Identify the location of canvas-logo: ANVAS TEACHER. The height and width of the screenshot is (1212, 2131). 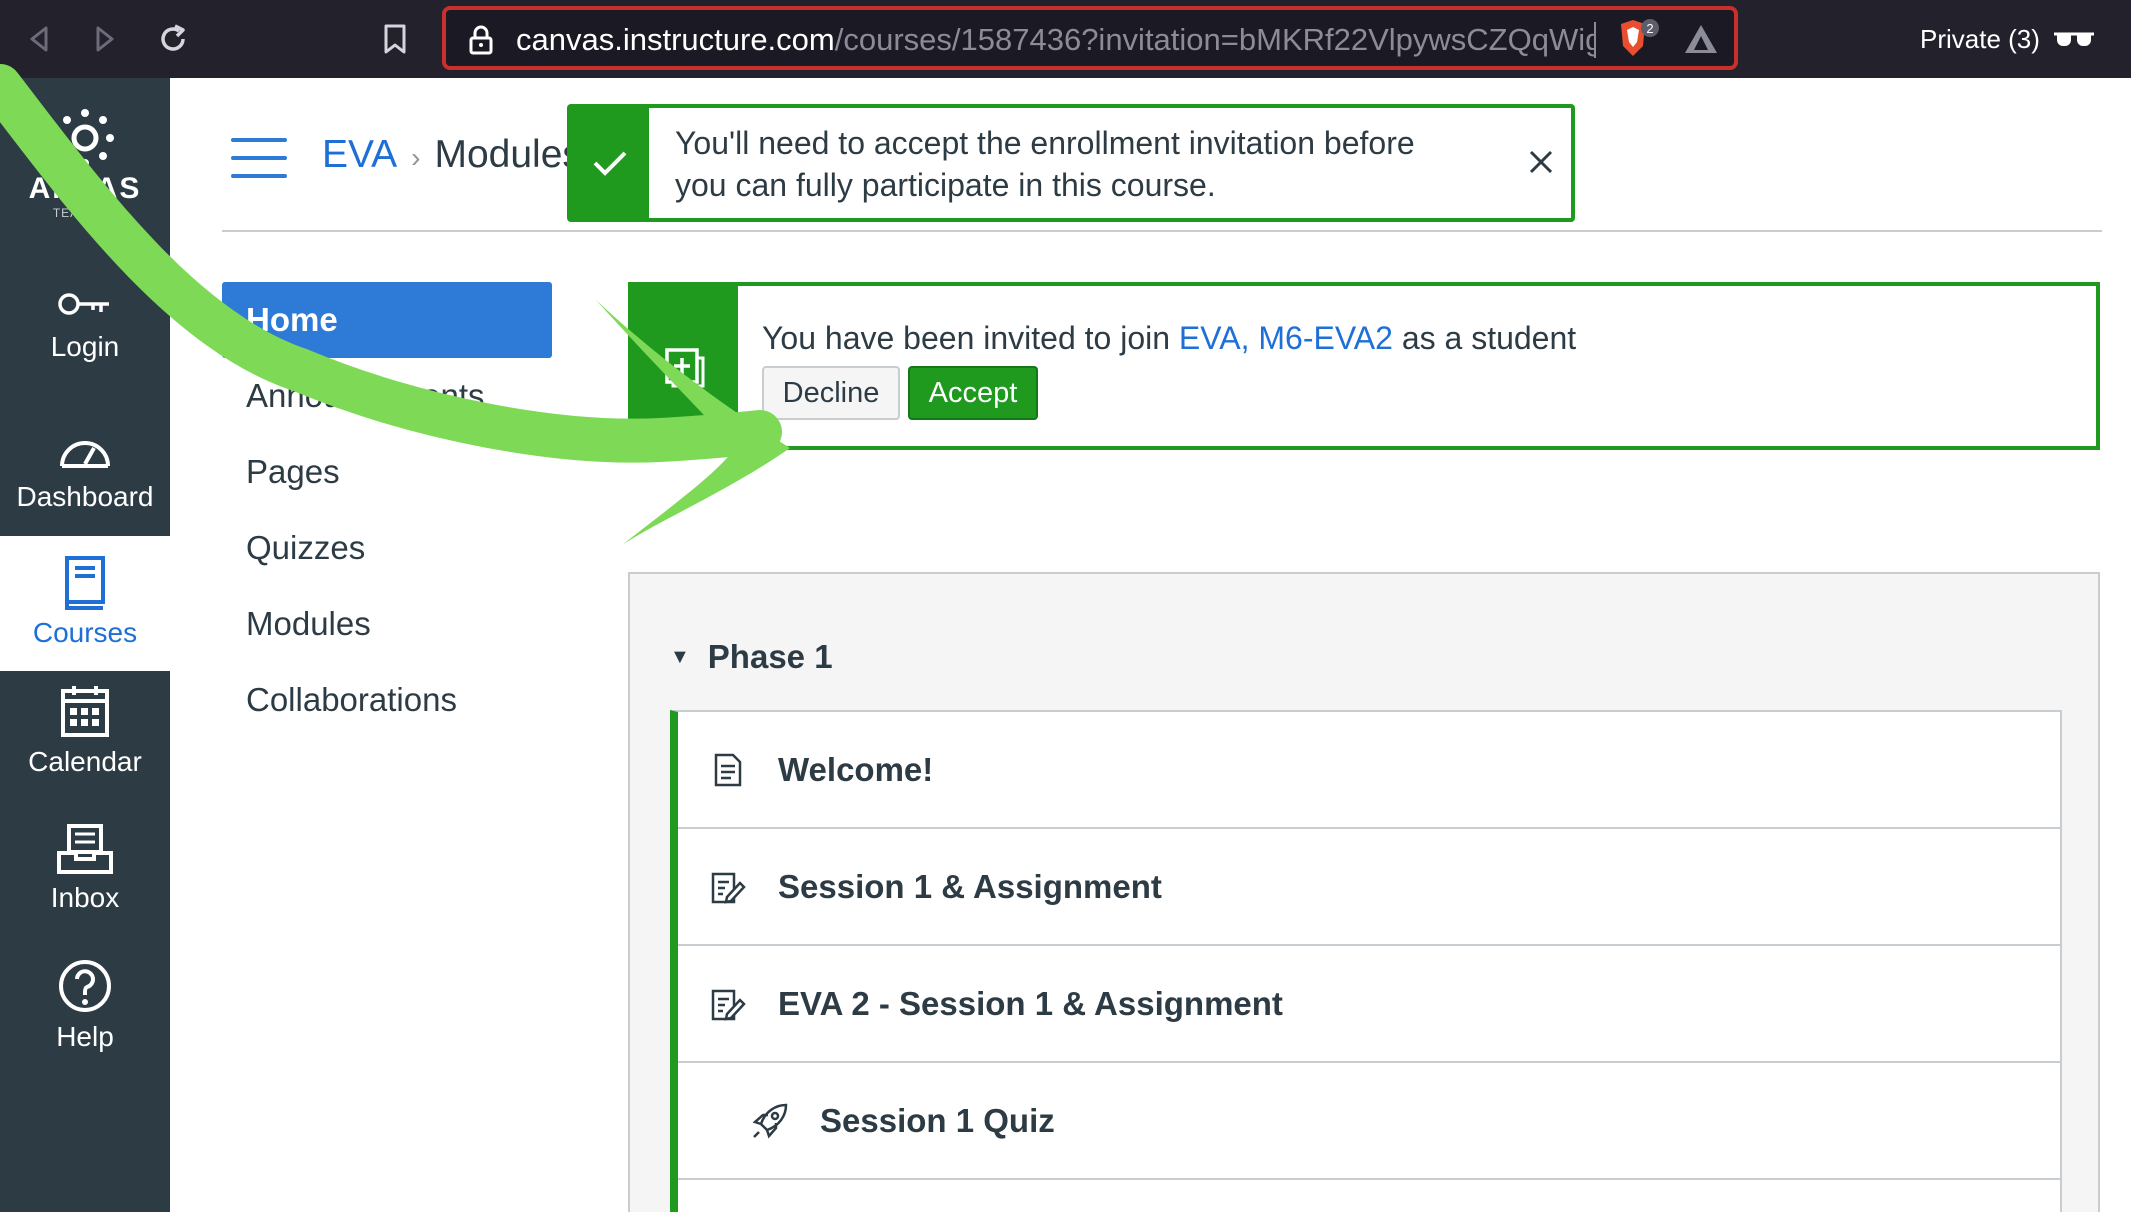
(85, 188).